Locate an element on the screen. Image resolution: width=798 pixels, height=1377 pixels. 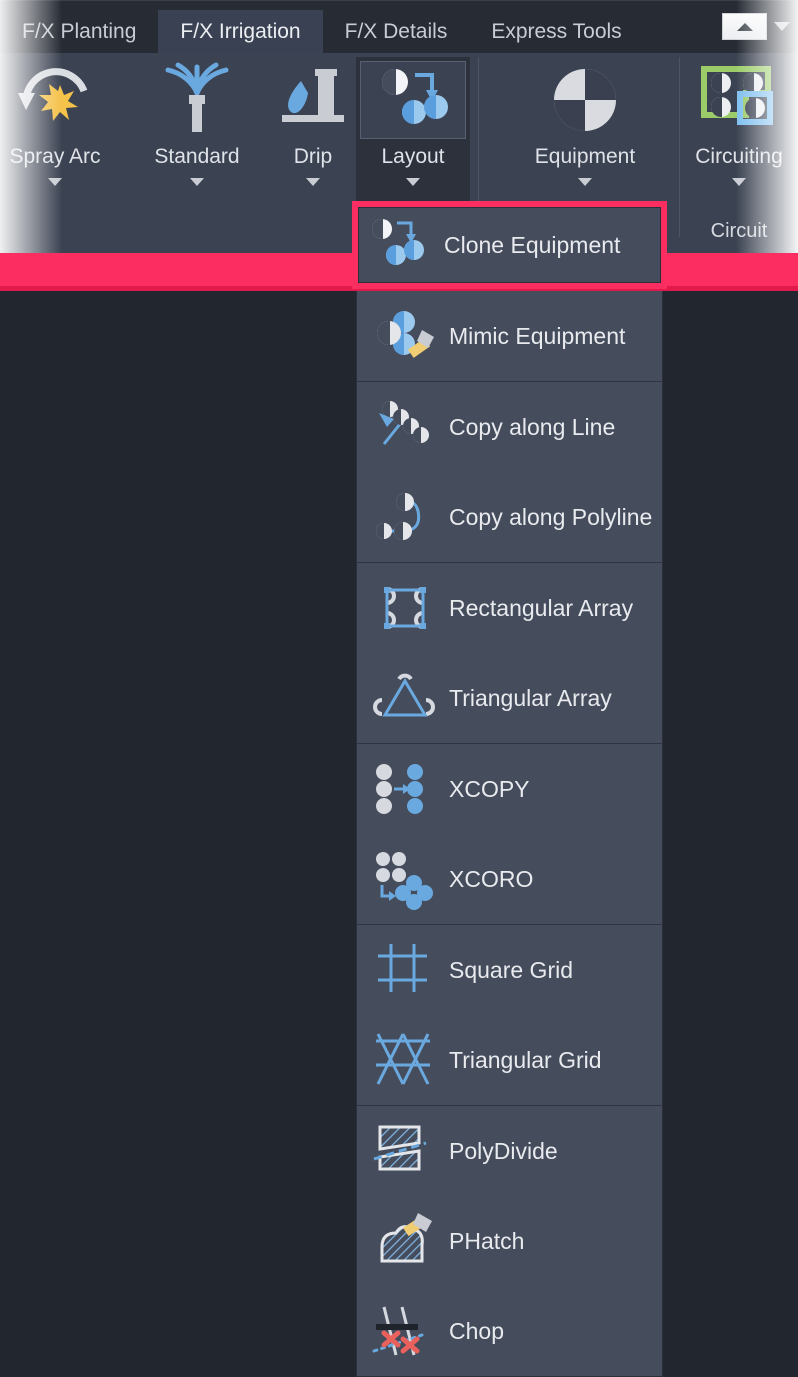
triangular-grid-icon is located at coordinates (405, 1060).